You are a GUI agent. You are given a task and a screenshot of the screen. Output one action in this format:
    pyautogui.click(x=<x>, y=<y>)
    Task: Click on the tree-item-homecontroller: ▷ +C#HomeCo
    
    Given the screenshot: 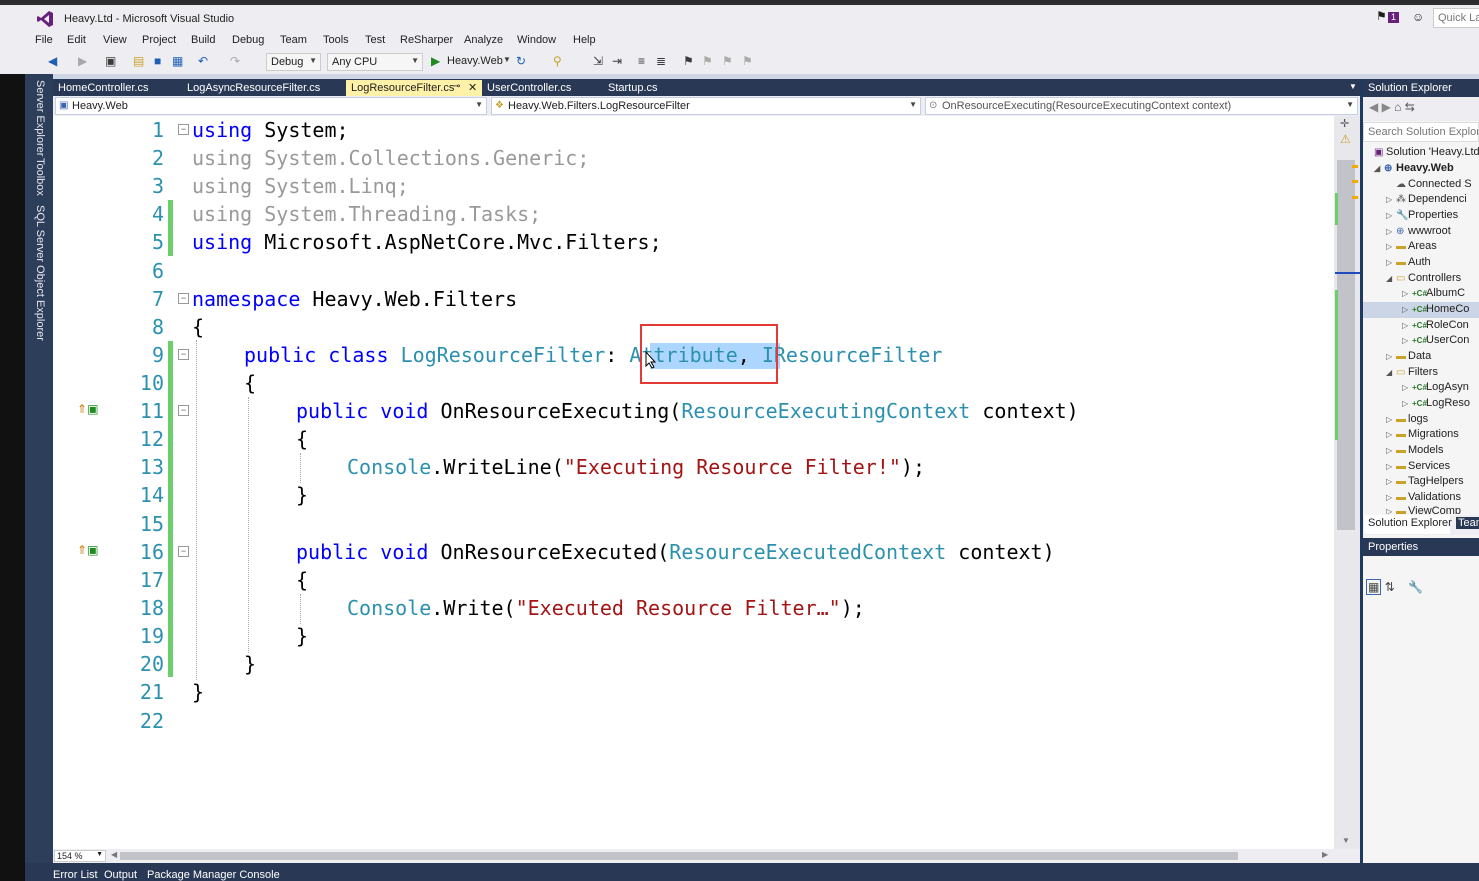 What is the action you would take?
    pyautogui.click(x=1435, y=309)
    